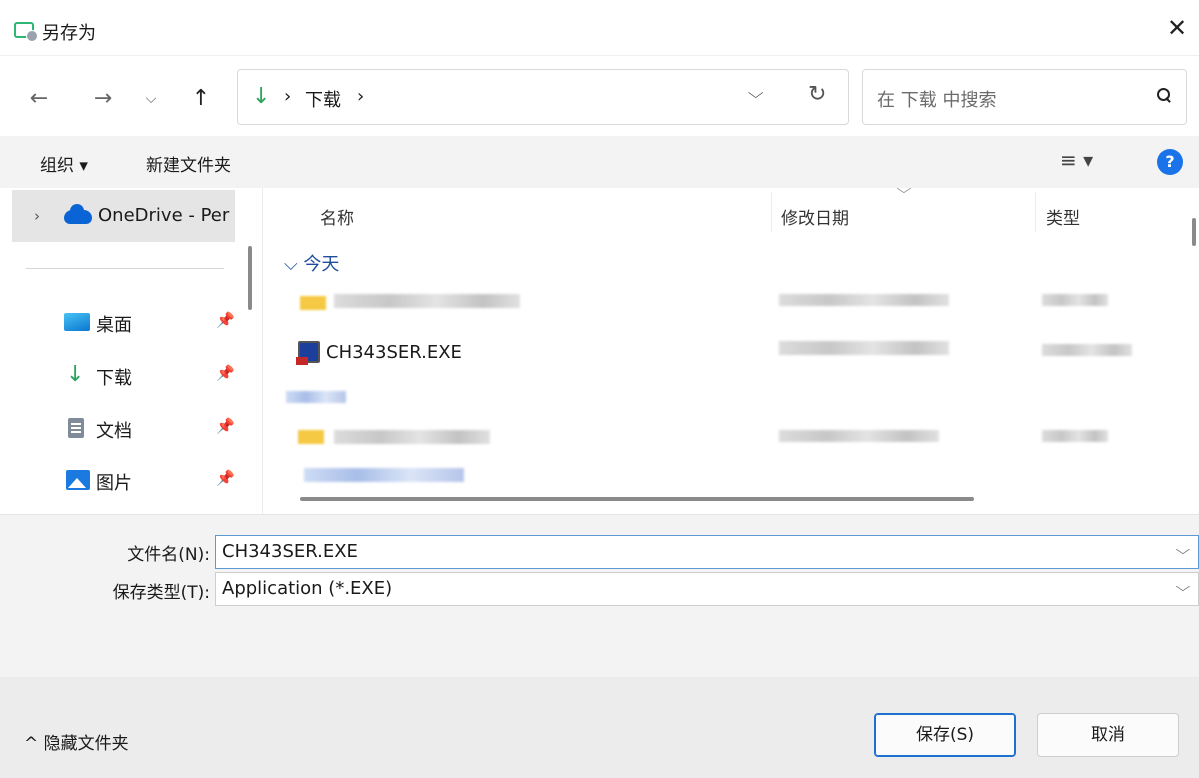 The height and width of the screenshot is (778, 1199). What do you see at coordinates (290, 551) in the screenshot?
I see `filename-input: CH343SER.EXE` at bounding box center [290, 551].